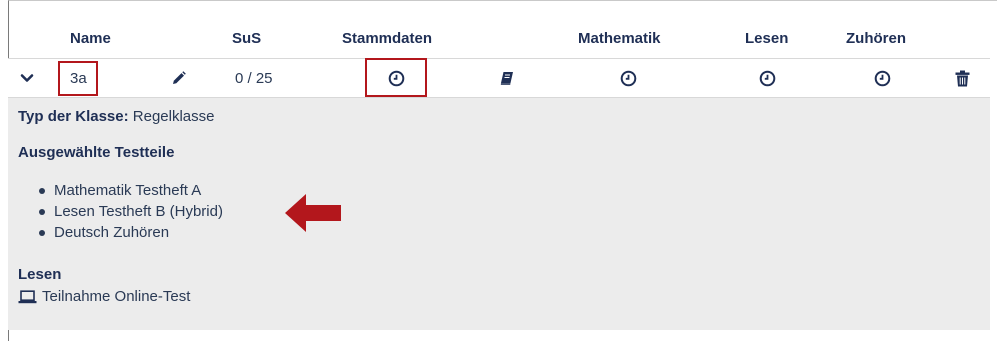  What do you see at coordinates (129, 190) in the screenshot?
I see `list-item: Mathematik Testheft A` at bounding box center [129, 190].